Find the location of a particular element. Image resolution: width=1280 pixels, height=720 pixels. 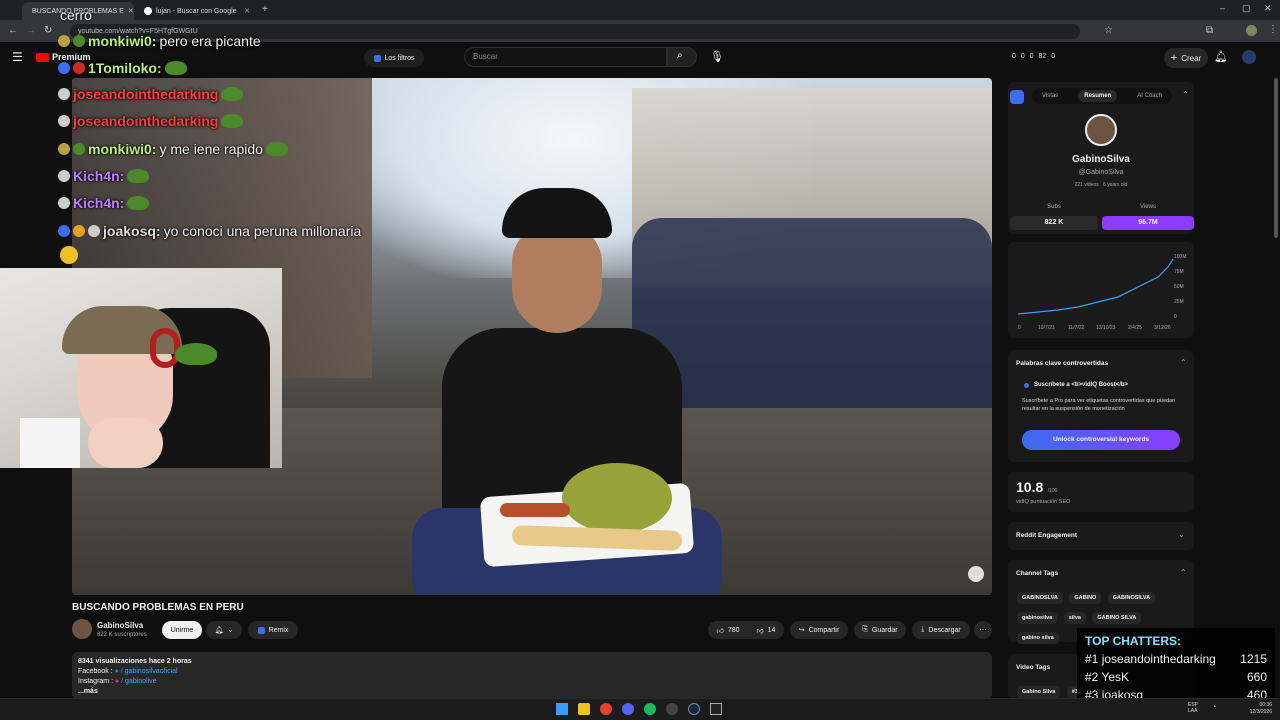

tag-pill: GABINO is located at coordinates (1085, 598).